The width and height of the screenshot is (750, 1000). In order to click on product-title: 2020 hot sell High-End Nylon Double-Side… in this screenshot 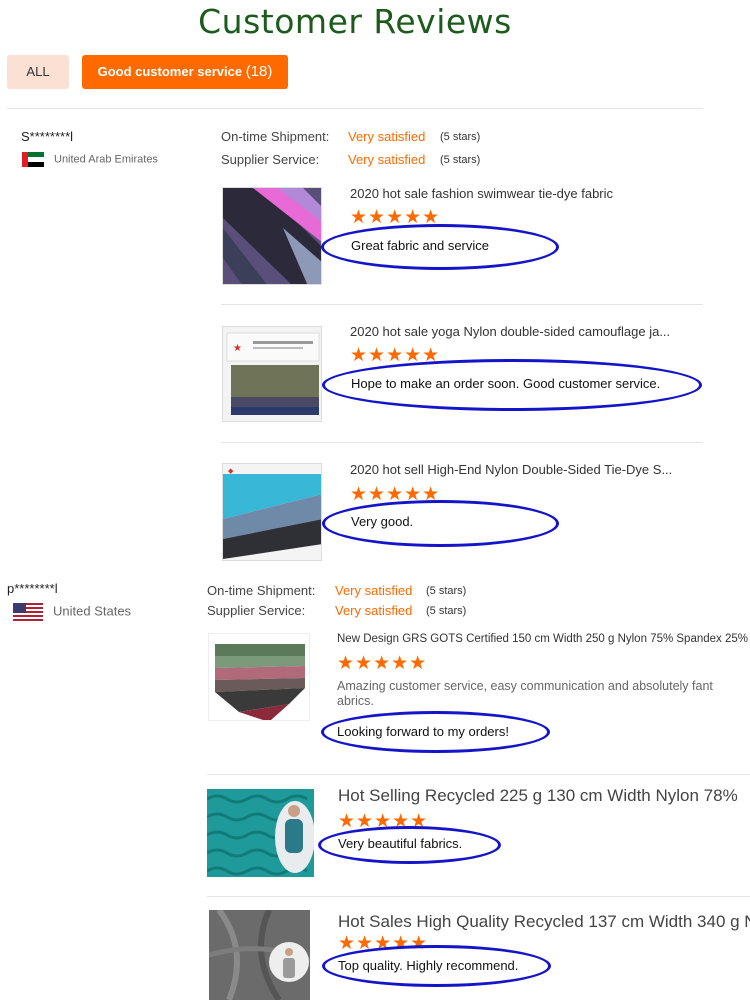, I will do `click(525, 469)`.